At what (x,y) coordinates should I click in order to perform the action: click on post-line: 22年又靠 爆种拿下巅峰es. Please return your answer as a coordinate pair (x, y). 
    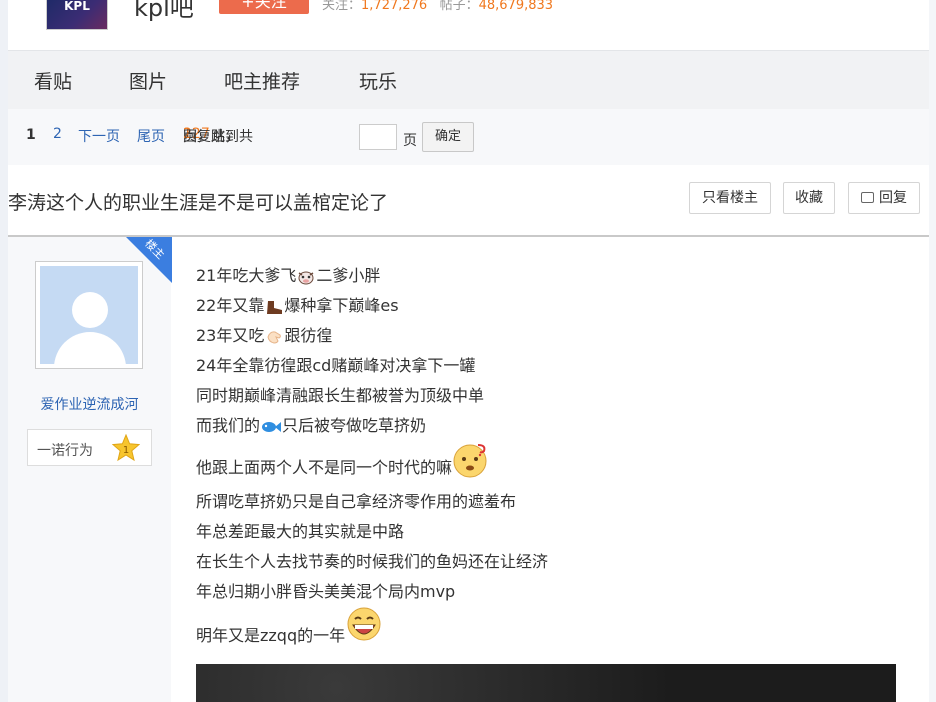
    Looking at the image, I should click on (297, 305).